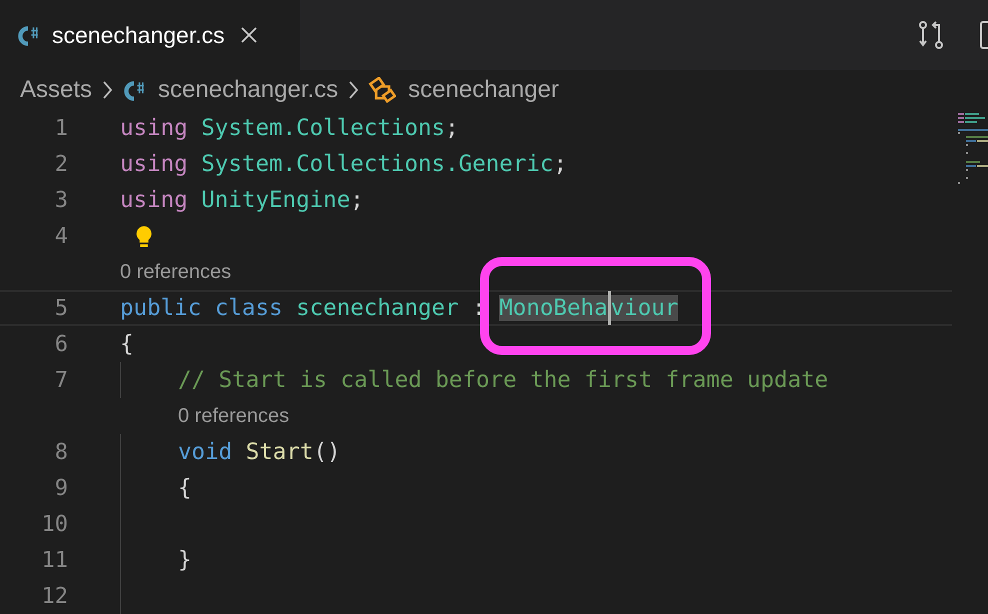  What do you see at coordinates (144, 236) in the screenshot?
I see `lightbulb-icon` at bounding box center [144, 236].